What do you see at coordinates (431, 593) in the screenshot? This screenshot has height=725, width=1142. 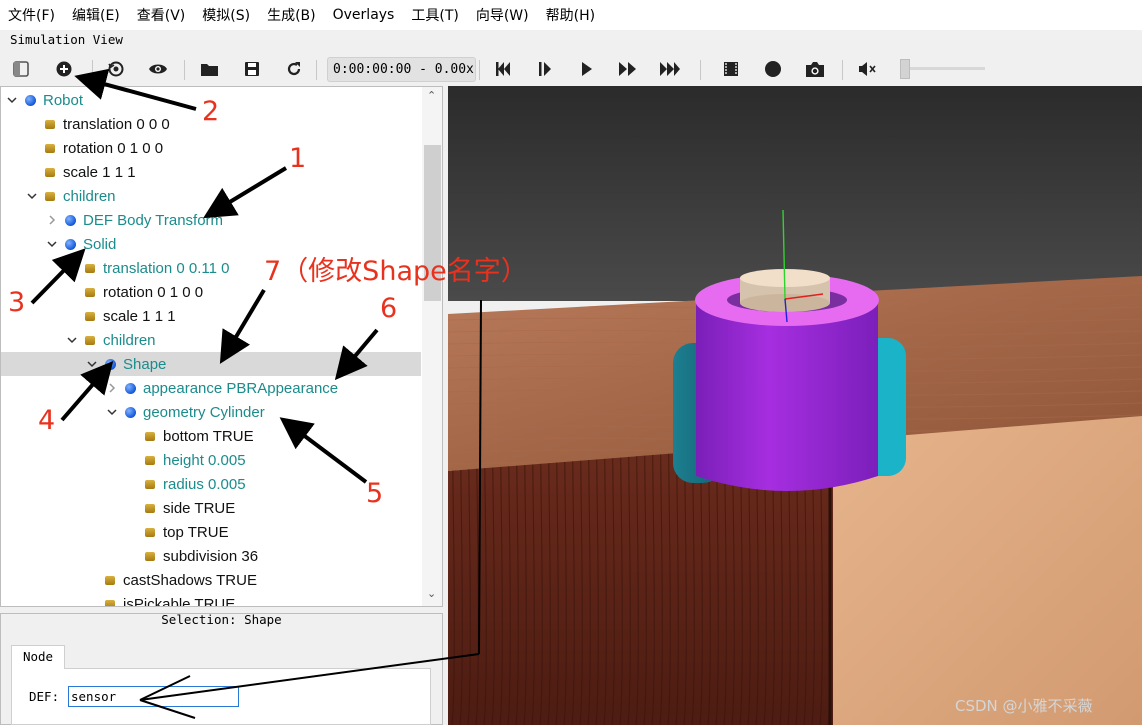 I see `scroll-down-icon: ⌄` at bounding box center [431, 593].